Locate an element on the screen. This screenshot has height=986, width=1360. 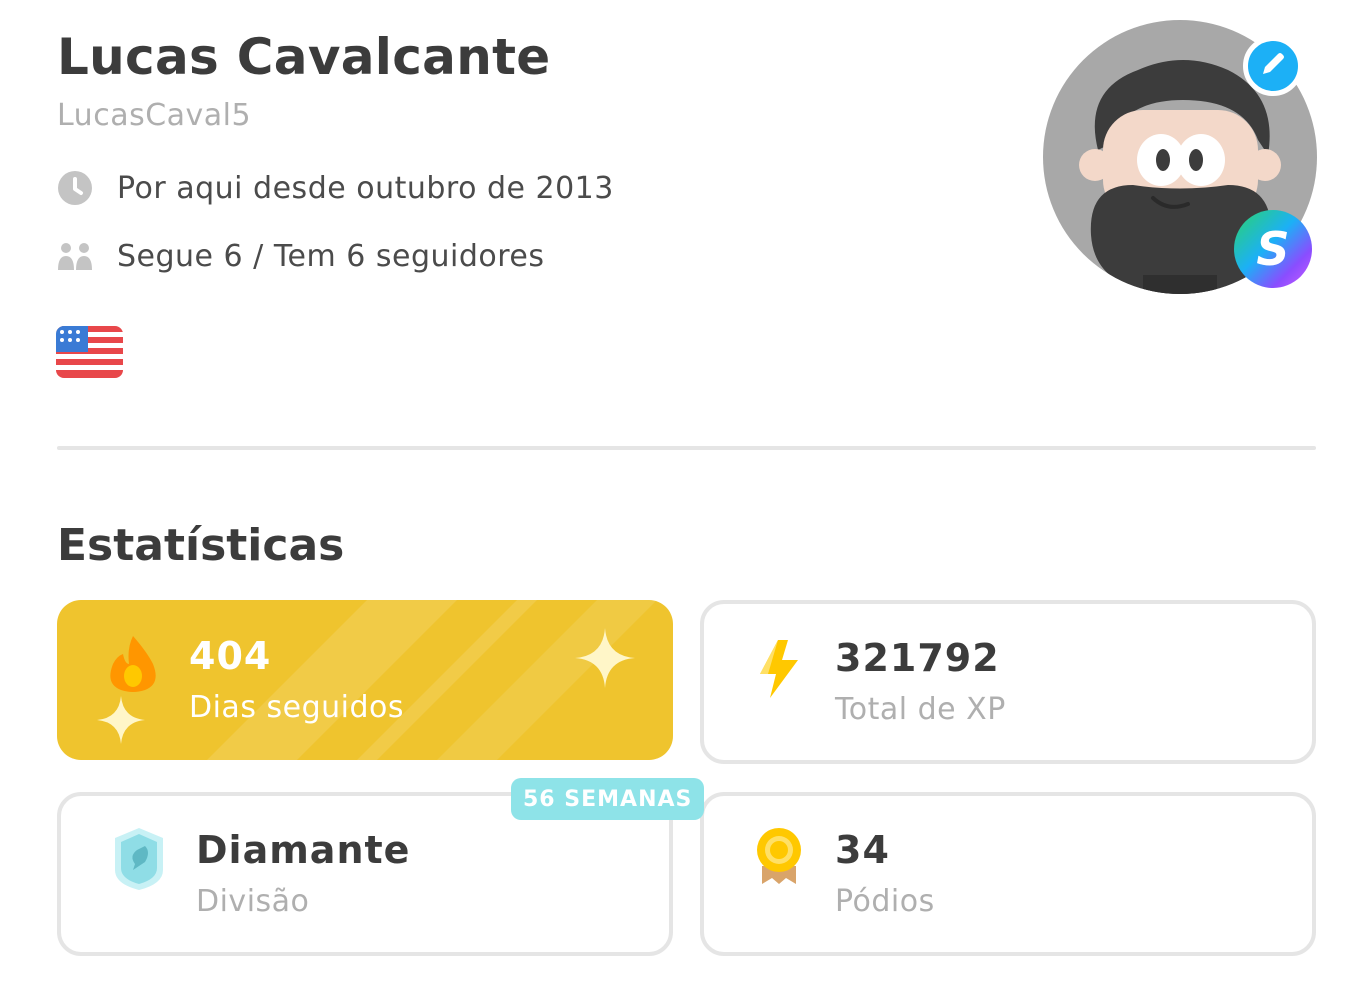
joined-text: Por aqui desde outubro de 2013 is located at coordinates (365, 188).